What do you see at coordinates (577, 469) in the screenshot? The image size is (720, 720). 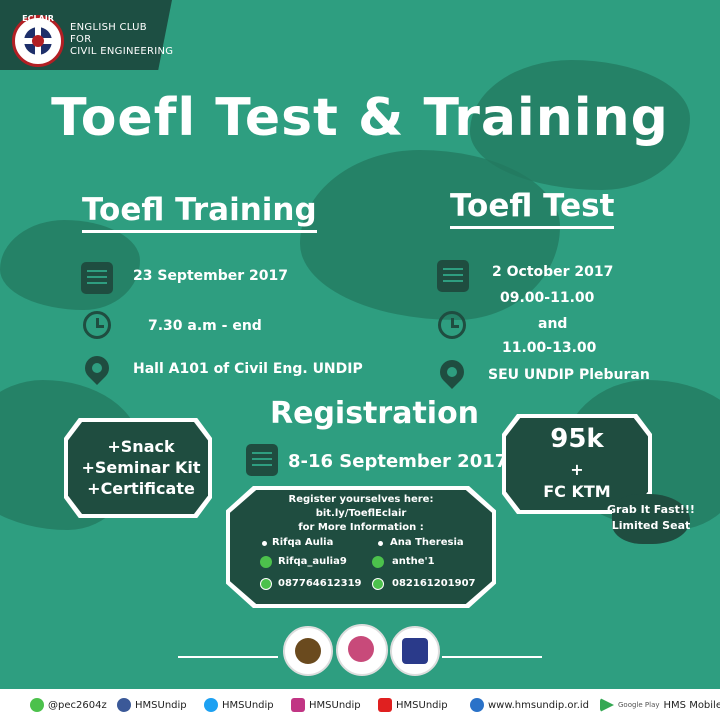 I see `price-plus: +` at bounding box center [577, 469].